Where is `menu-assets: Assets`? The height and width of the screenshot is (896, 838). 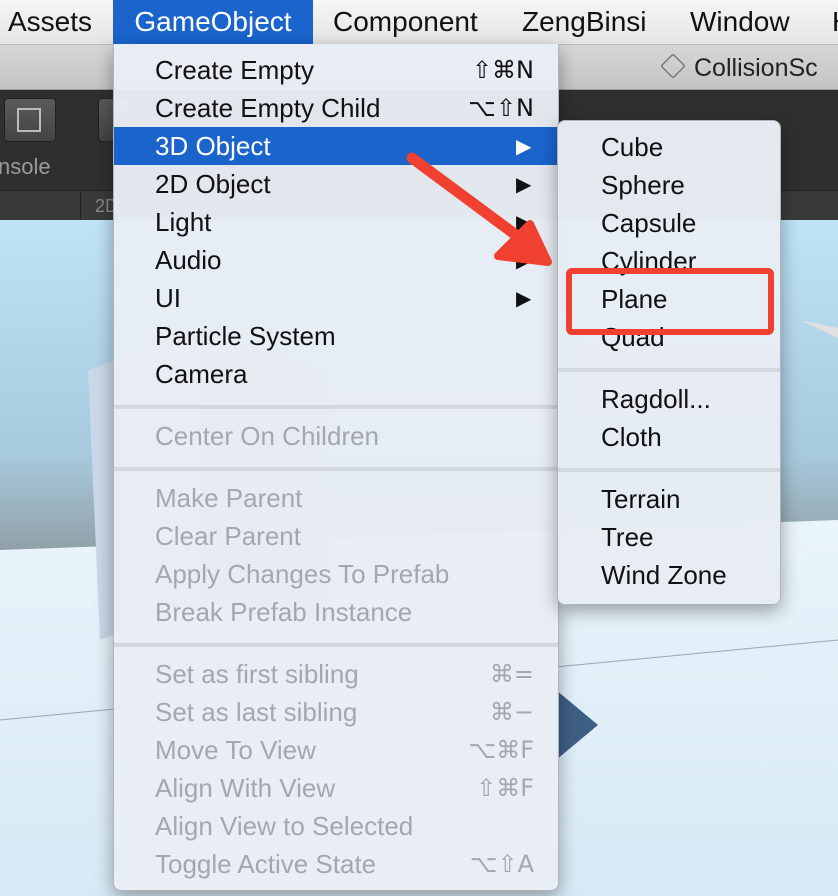 menu-assets: Assets is located at coordinates (50, 22).